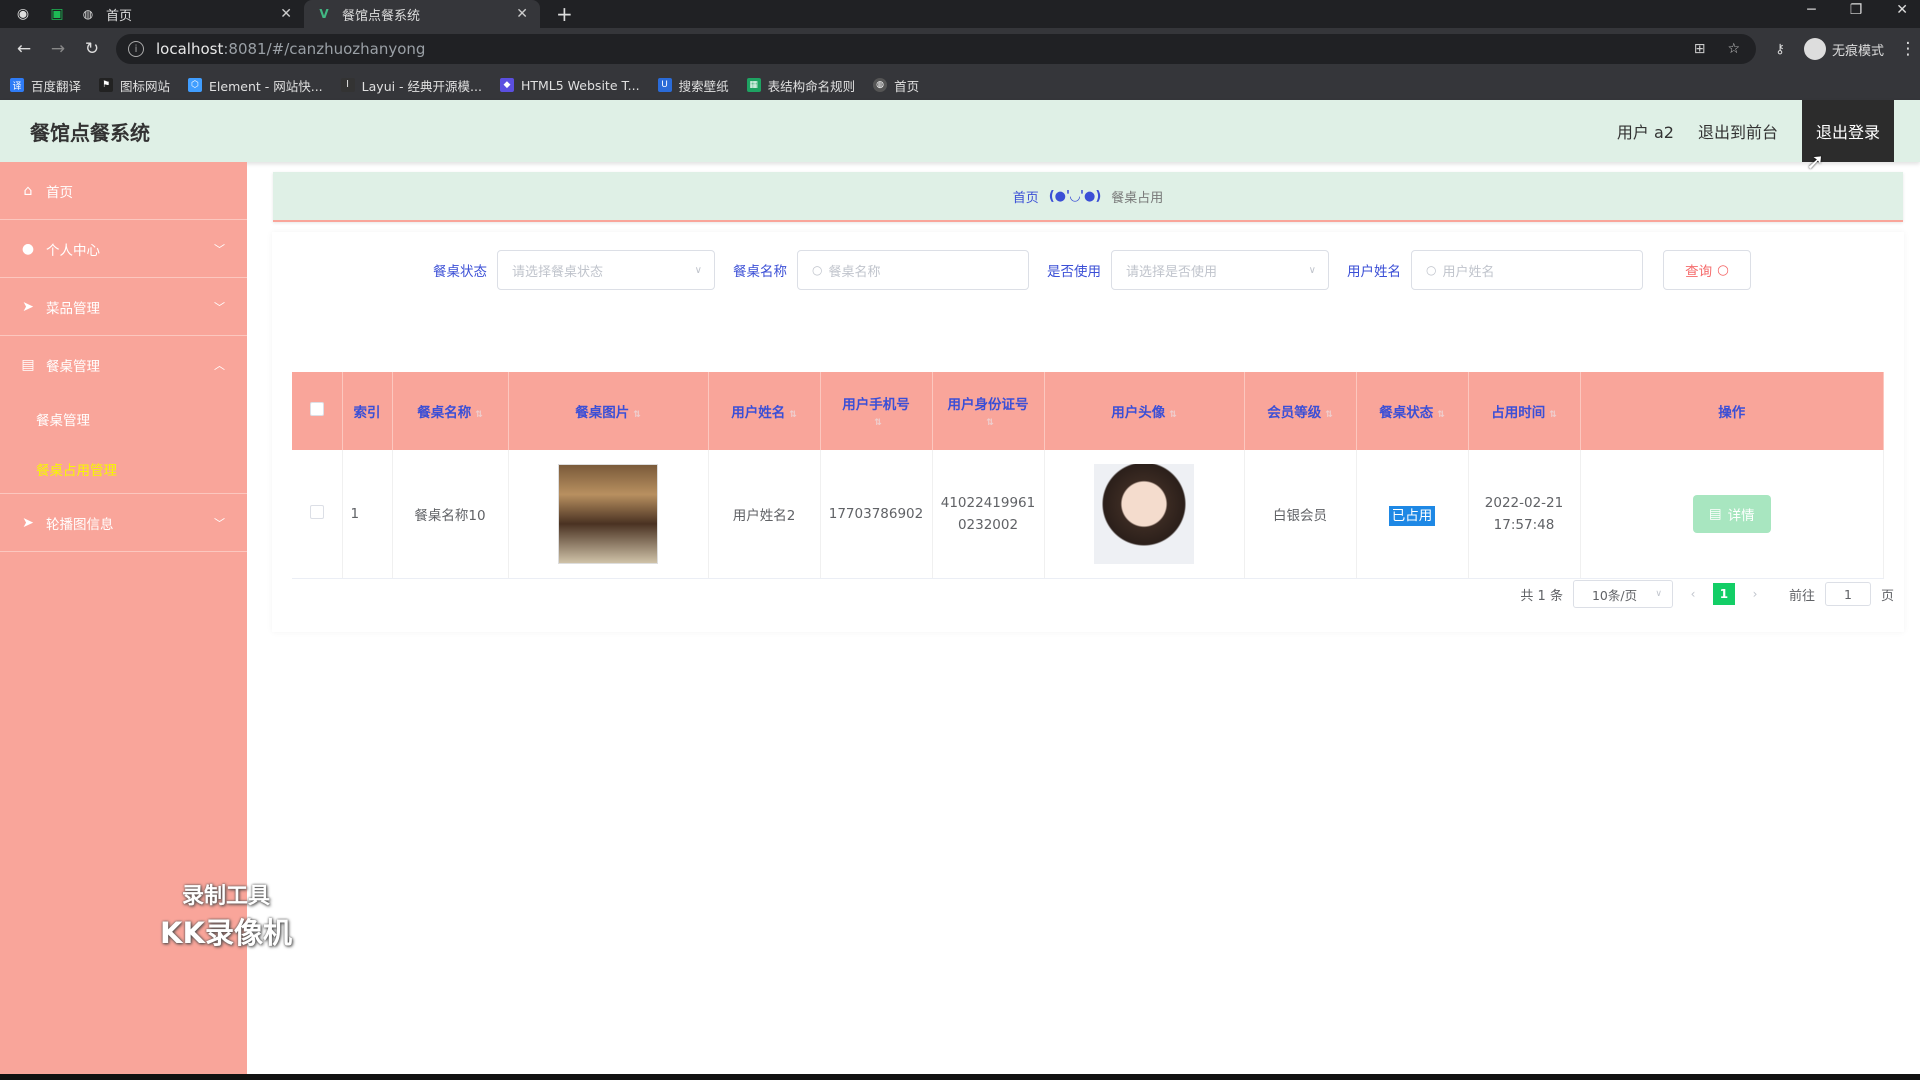  I want to click on star-icon: ☆, so click(1733, 49).